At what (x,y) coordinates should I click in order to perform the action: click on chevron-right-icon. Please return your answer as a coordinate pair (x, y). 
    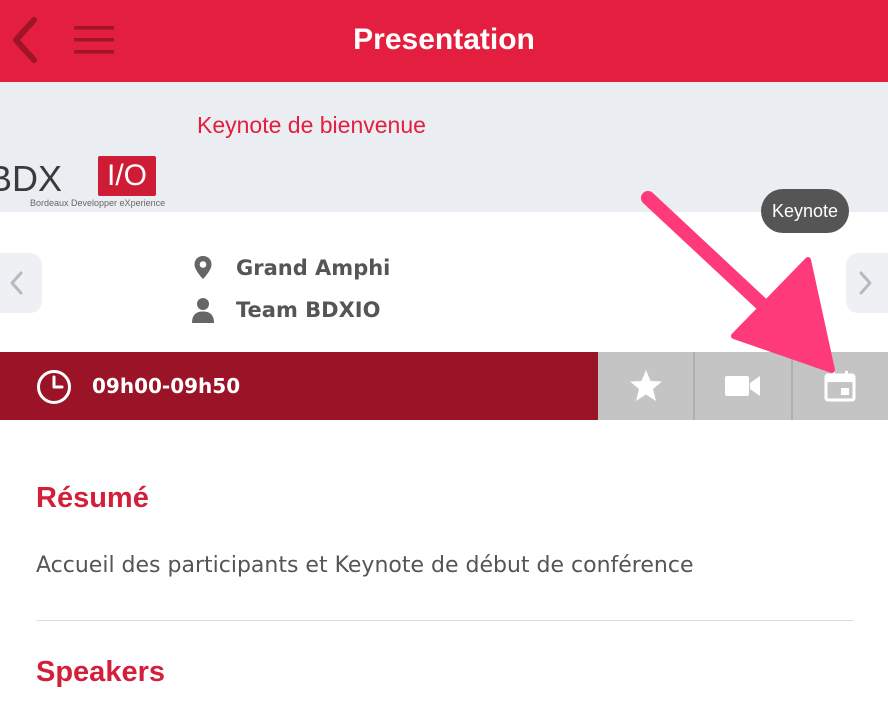
    Looking at the image, I should click on (865, 283).